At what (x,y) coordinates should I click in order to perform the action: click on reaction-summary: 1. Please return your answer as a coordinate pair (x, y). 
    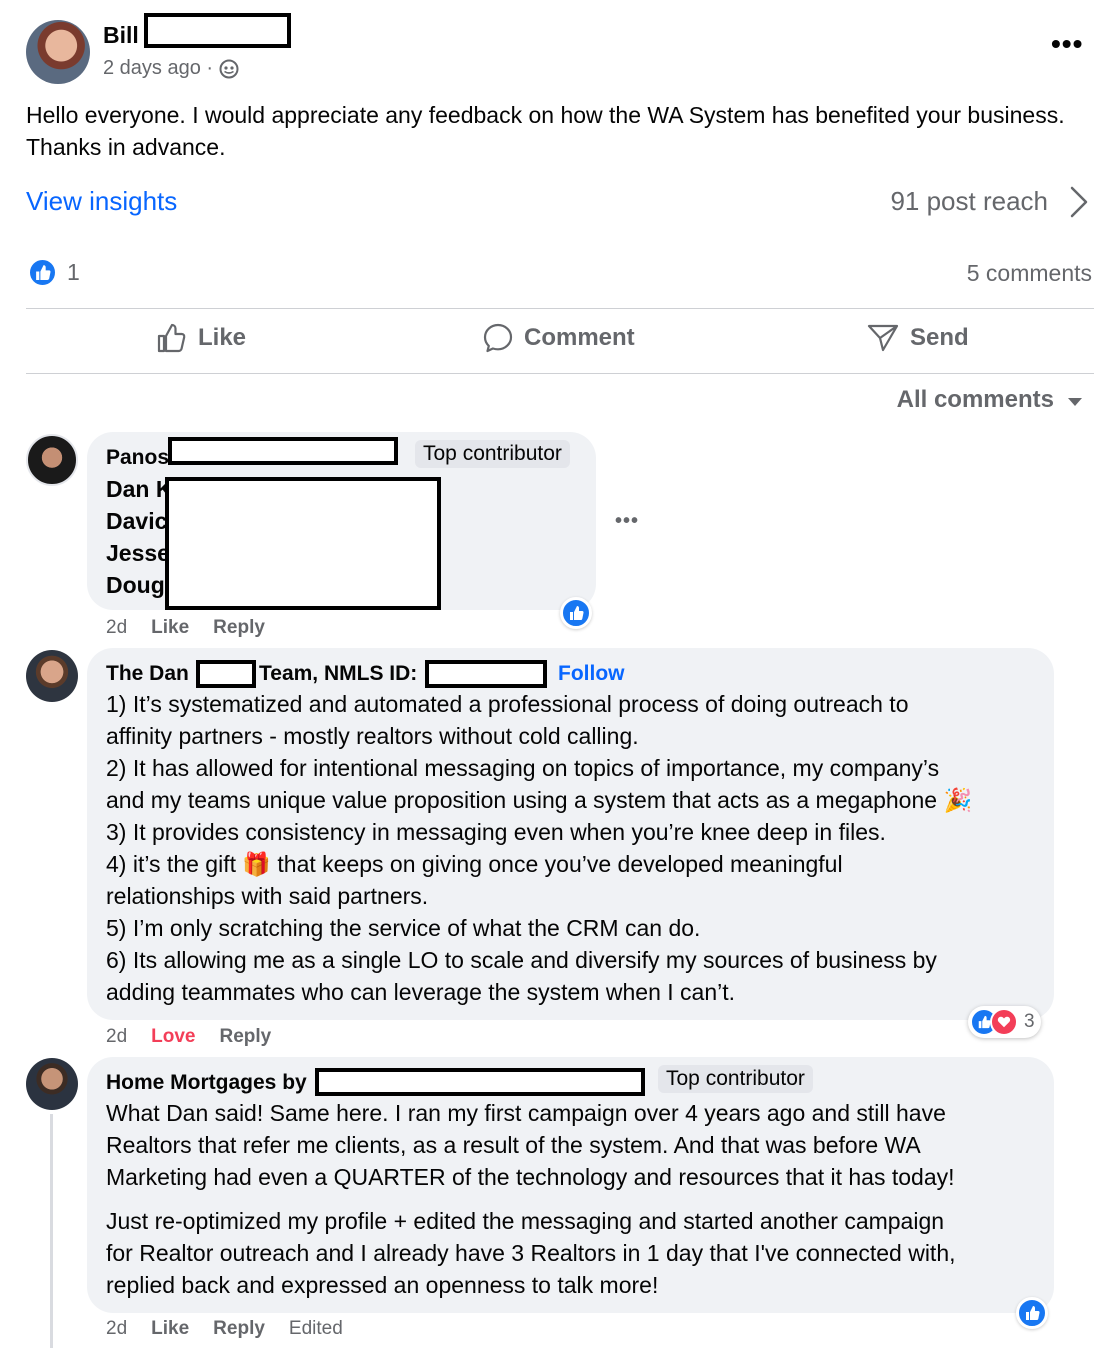
    Looking at the image, I should click on (54, 272).